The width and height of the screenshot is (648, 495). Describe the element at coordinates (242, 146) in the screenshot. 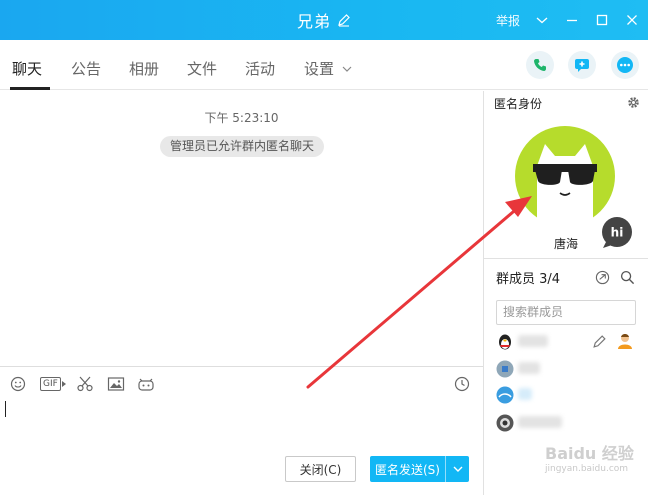

I see `system-message: 管理员已允许群内匿名聊天` at that location.